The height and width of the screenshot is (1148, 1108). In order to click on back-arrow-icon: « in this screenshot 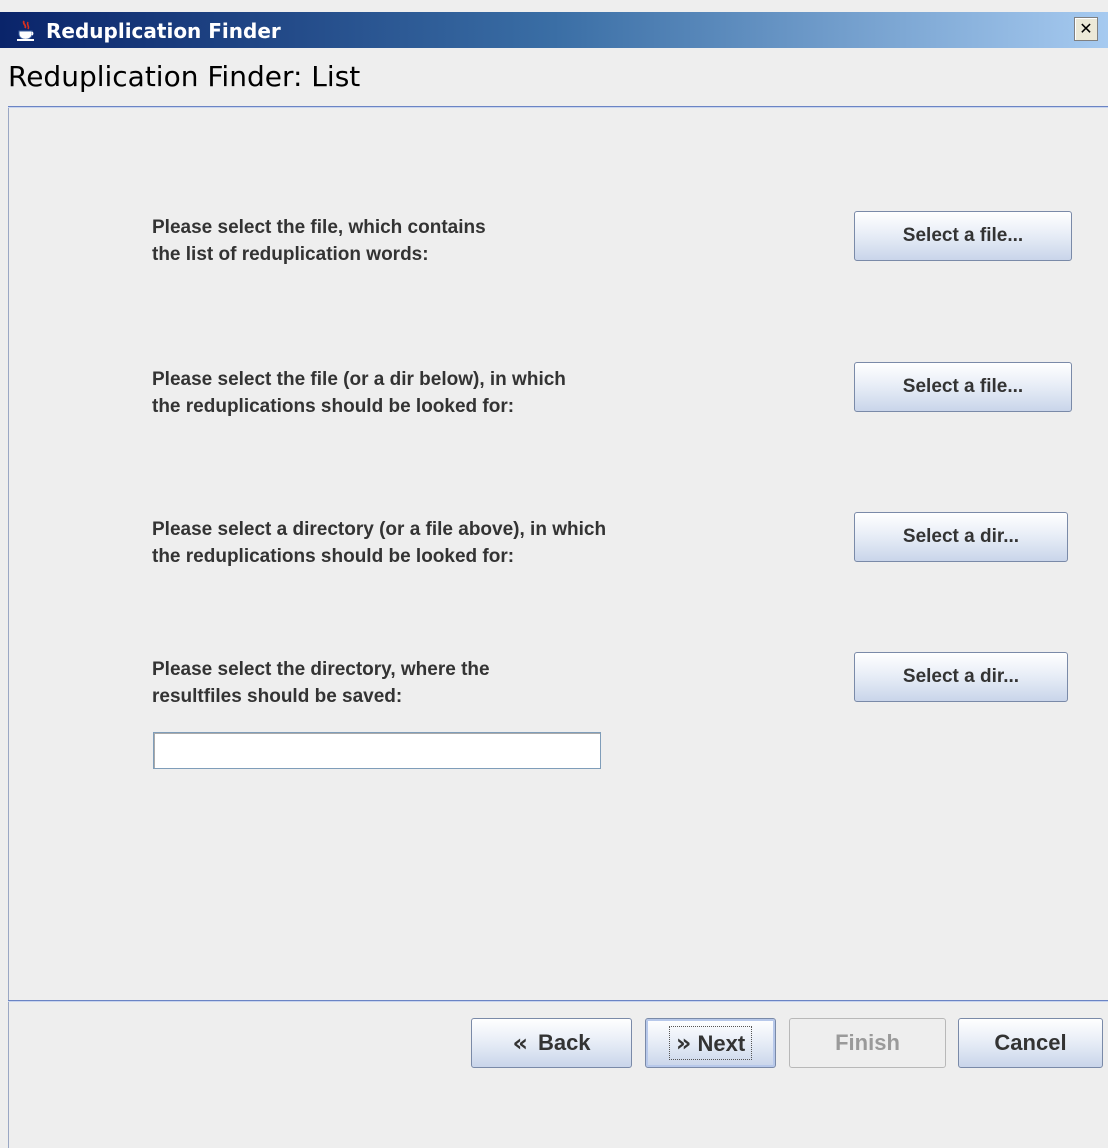, I will do `click(520, 1043)`.